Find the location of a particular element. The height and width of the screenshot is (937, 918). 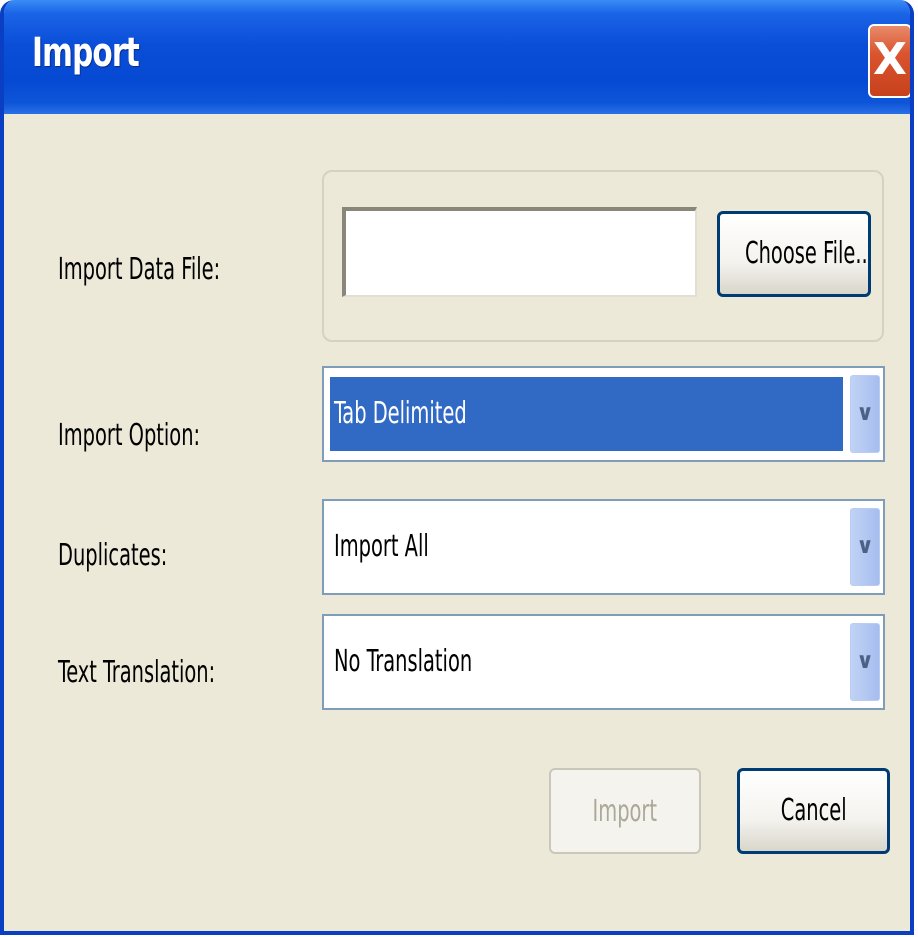

cancel-button: Cancel is located at coordinates (813, 811).